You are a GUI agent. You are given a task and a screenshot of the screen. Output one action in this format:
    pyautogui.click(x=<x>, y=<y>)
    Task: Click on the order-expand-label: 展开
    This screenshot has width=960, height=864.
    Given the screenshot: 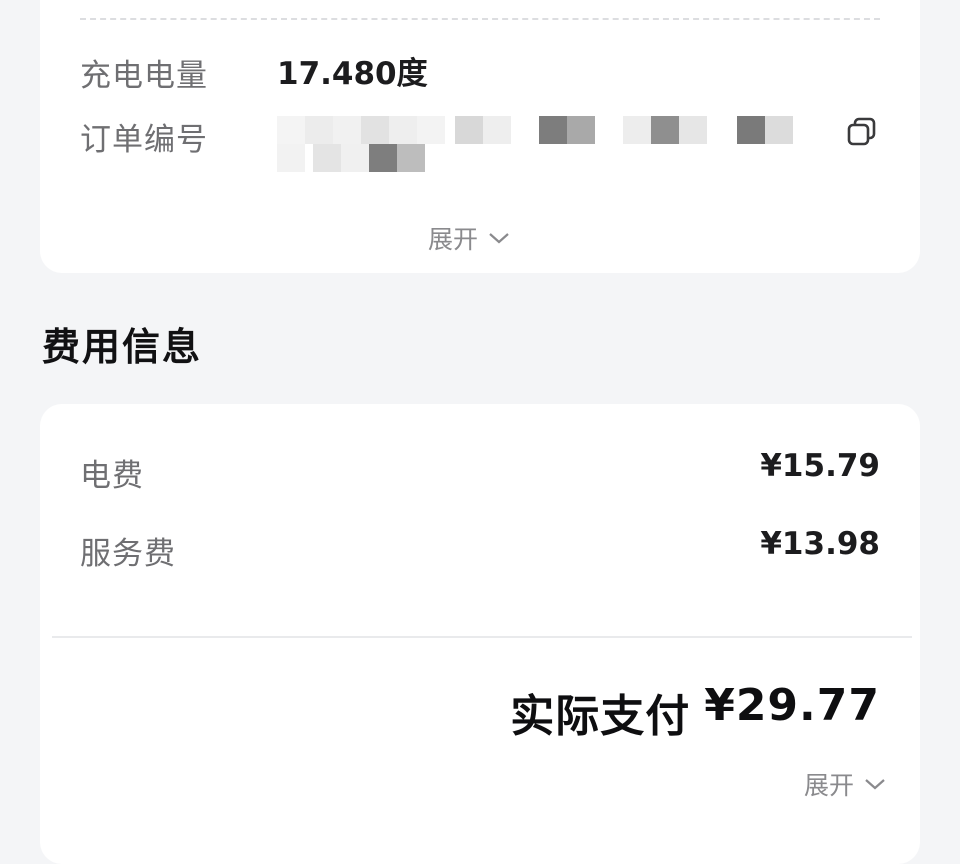 What is the action you would take?
    pyautogui.click(x=453, y=239)
    